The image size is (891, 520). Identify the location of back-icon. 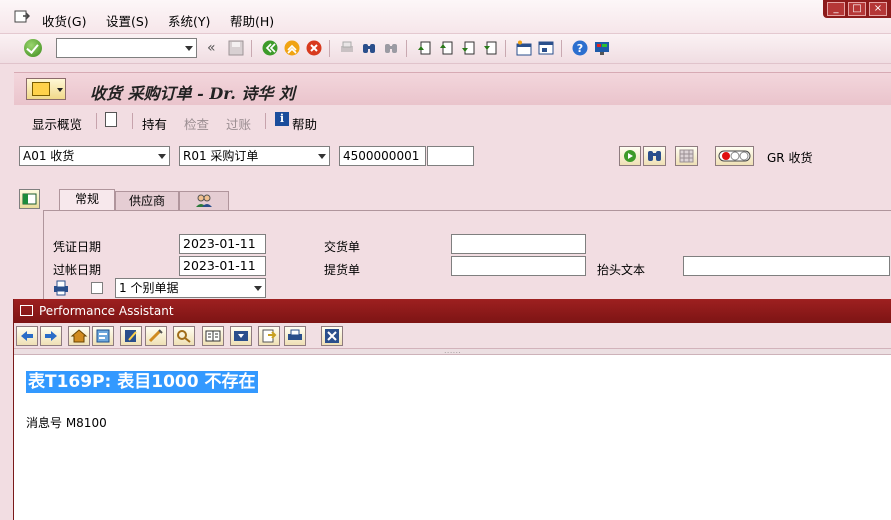
(270, 48).